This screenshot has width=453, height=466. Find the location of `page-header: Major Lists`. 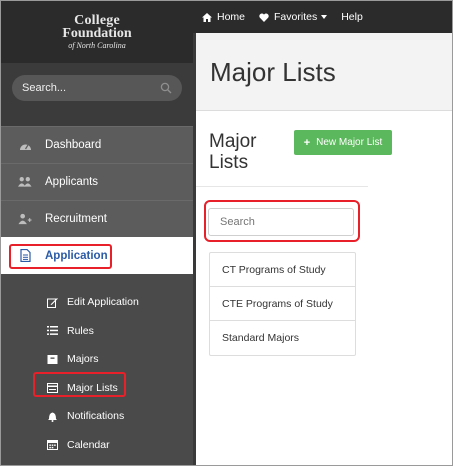

page-header: Major Lists is located at coordinates (322, 72).